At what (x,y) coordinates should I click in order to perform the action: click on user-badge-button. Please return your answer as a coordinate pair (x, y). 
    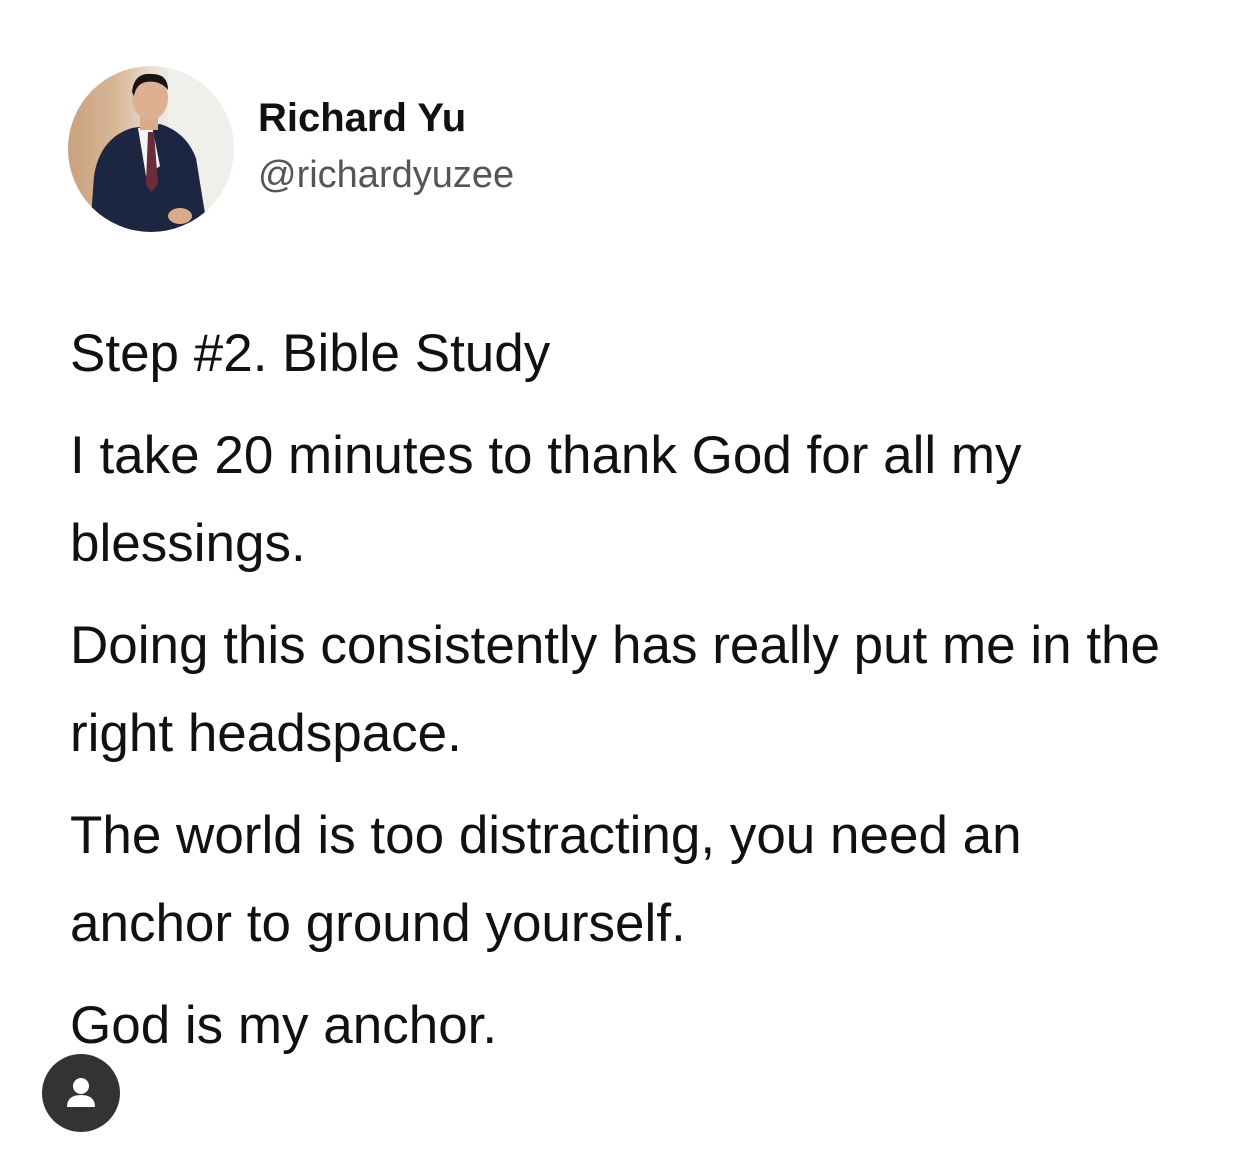
    Looking at the image, I should click on (81, 1093).